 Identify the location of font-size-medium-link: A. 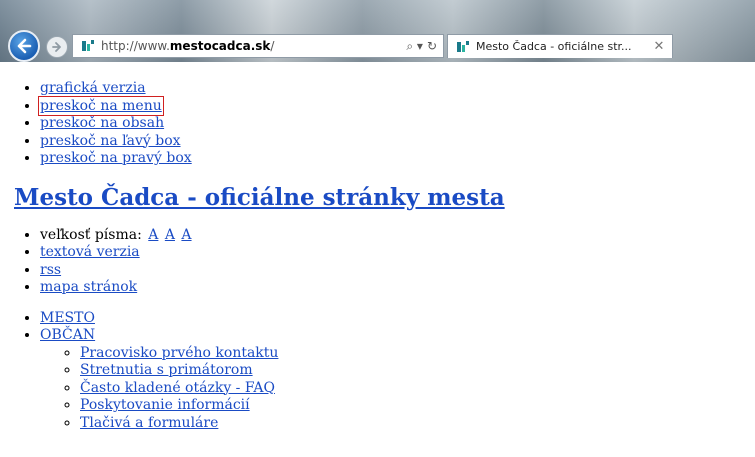
(170, 235).